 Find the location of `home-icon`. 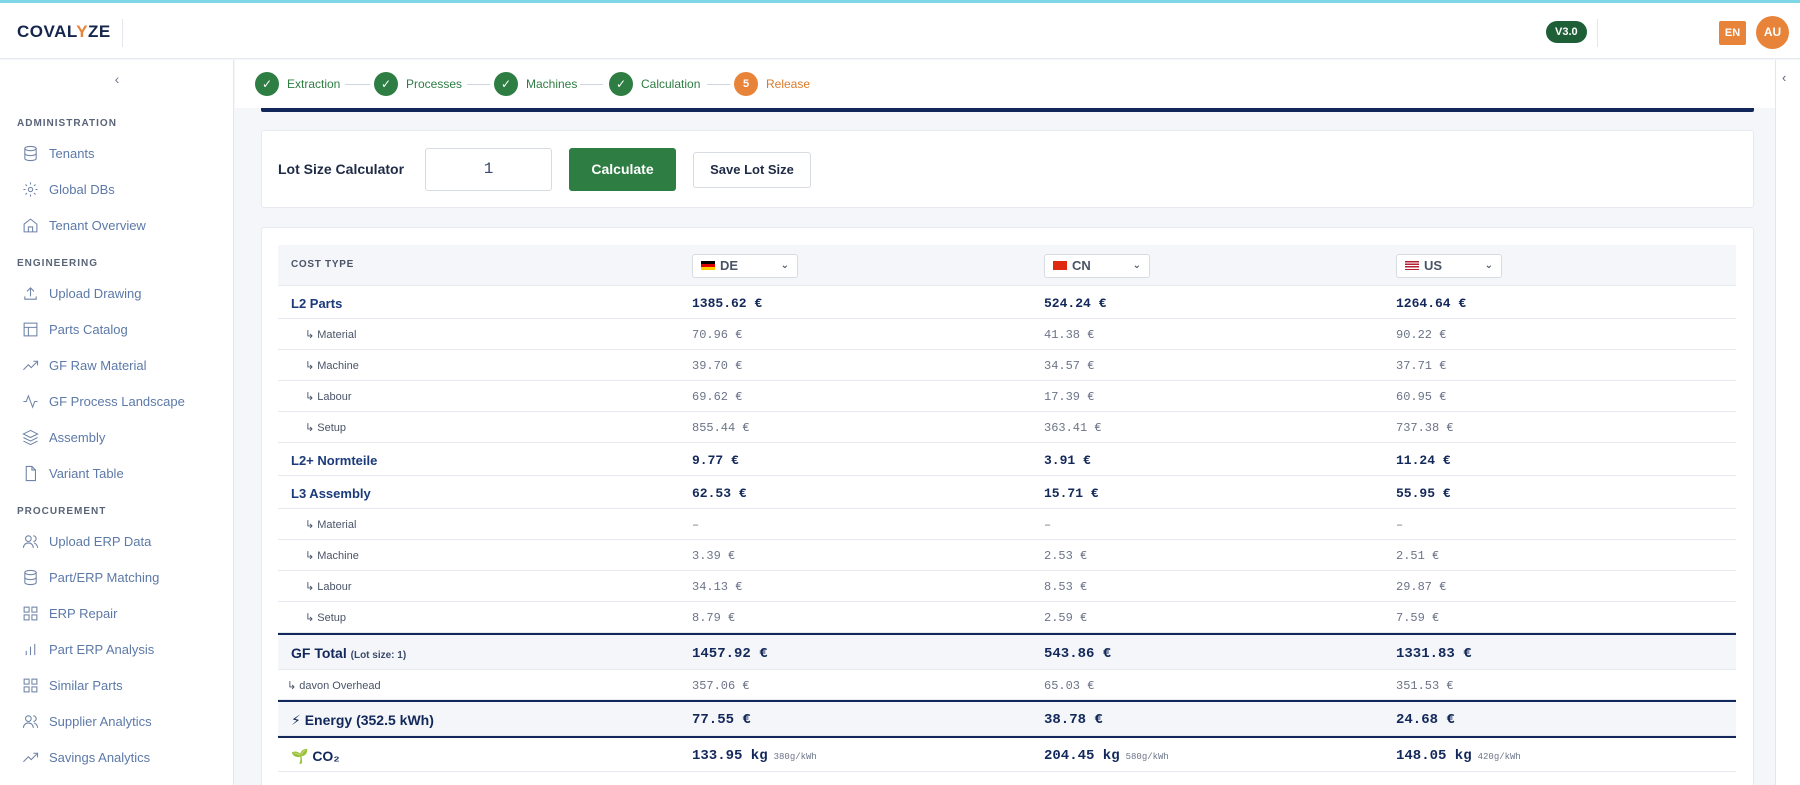

home-icon is located at coordinates (30, 224).